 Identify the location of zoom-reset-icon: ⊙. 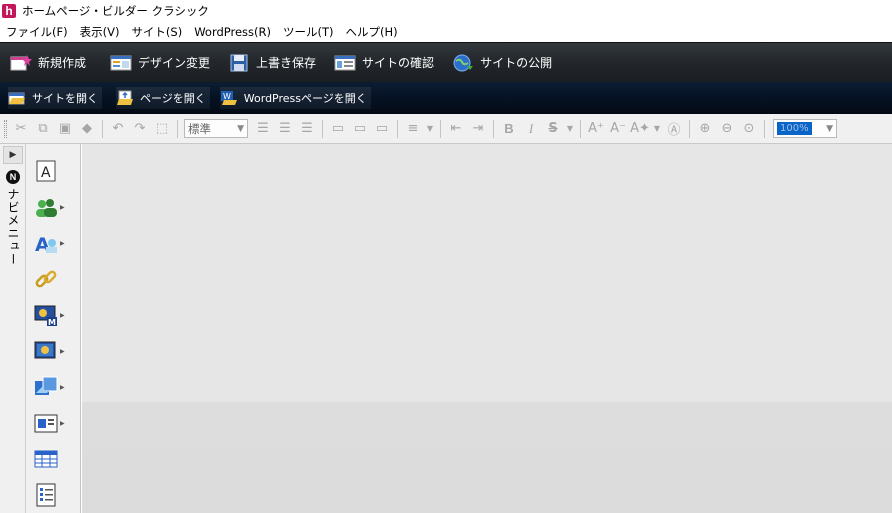
(749, 129).